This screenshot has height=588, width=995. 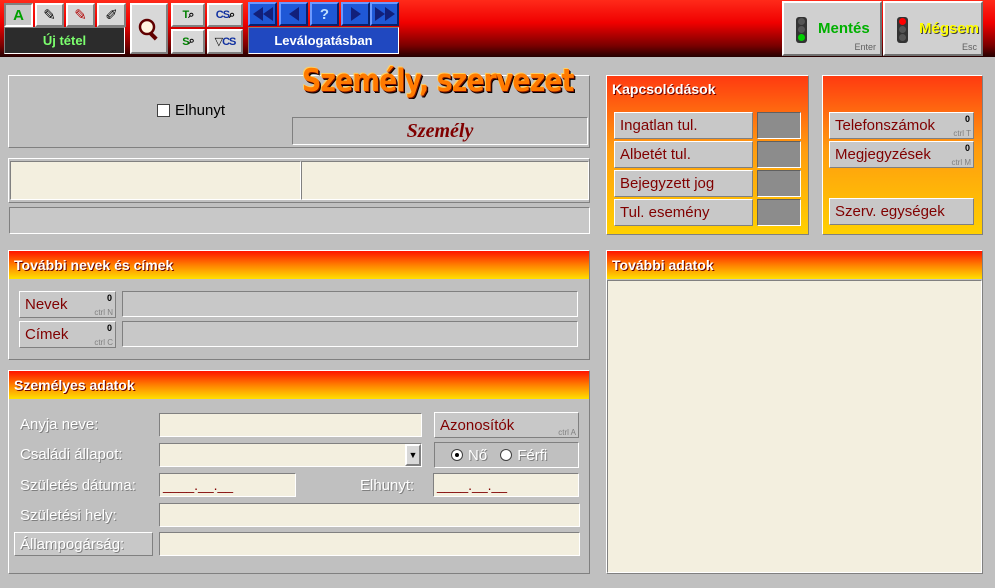 What do you see at coordinates (299, 220) in the screenshot?
I see `status-field` at bounding box center [299, 220].